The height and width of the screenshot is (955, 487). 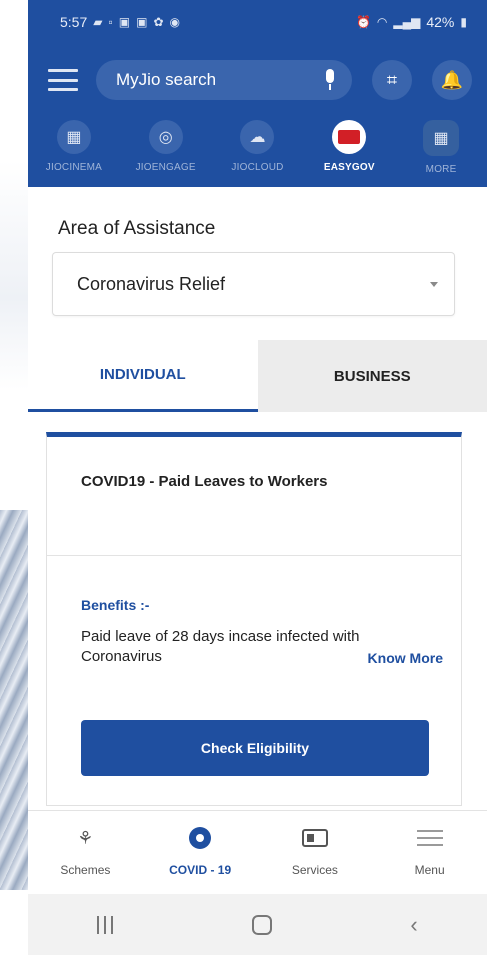 I want to click on check-eligibility-button: Check Eligibility, so click(x=255, y=748).